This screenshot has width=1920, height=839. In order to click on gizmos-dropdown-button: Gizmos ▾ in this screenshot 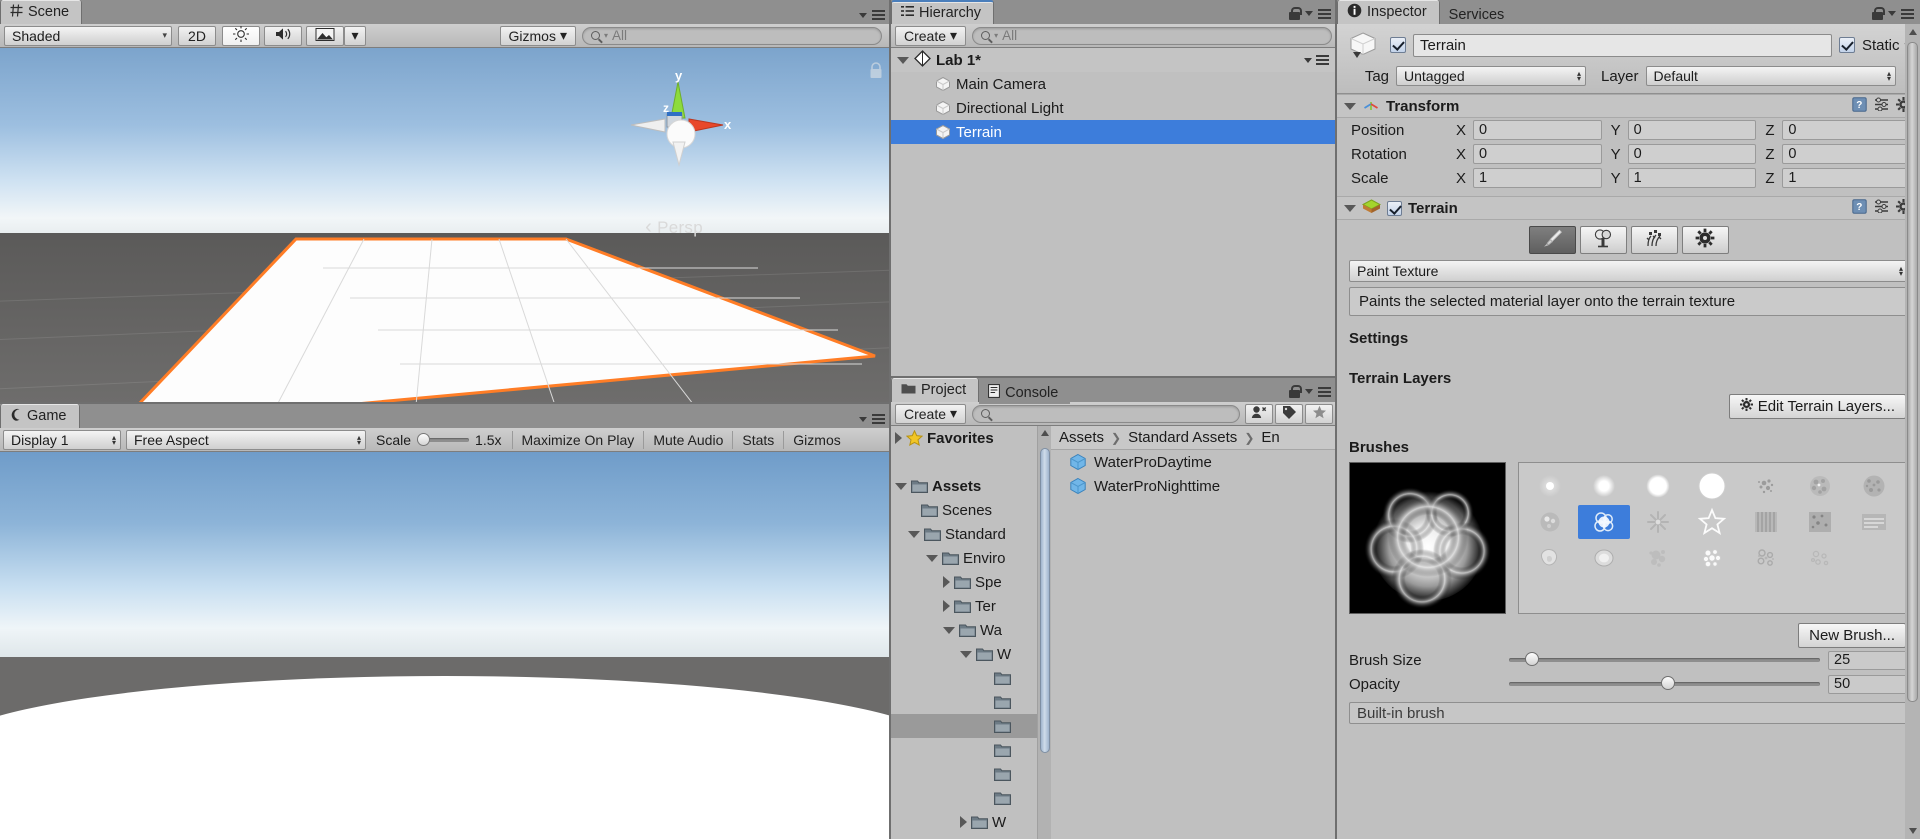, I will do `click(537, 35)`.